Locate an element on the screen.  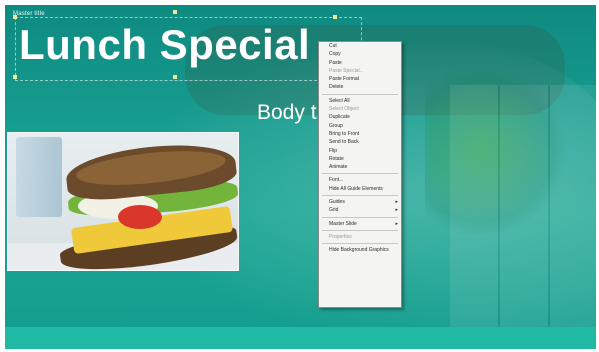
context-menu-item-label: Select All is located at coordinates (339, 100).